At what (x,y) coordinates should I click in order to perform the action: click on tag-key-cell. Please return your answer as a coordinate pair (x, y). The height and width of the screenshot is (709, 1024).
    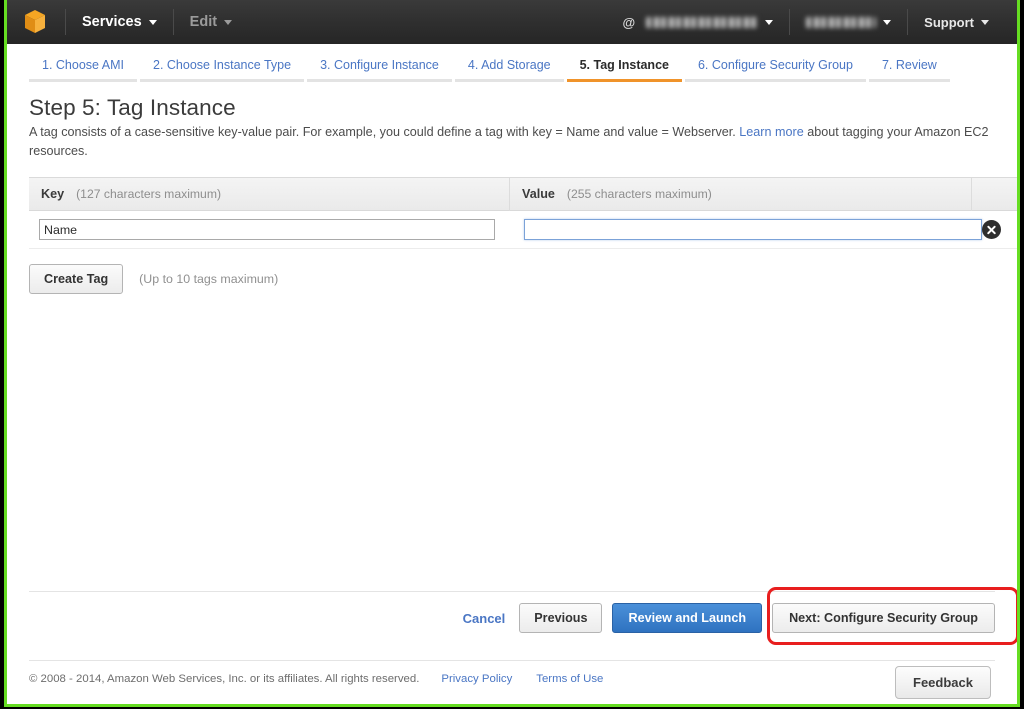
    Looking at the image, I should click on (275, 229).